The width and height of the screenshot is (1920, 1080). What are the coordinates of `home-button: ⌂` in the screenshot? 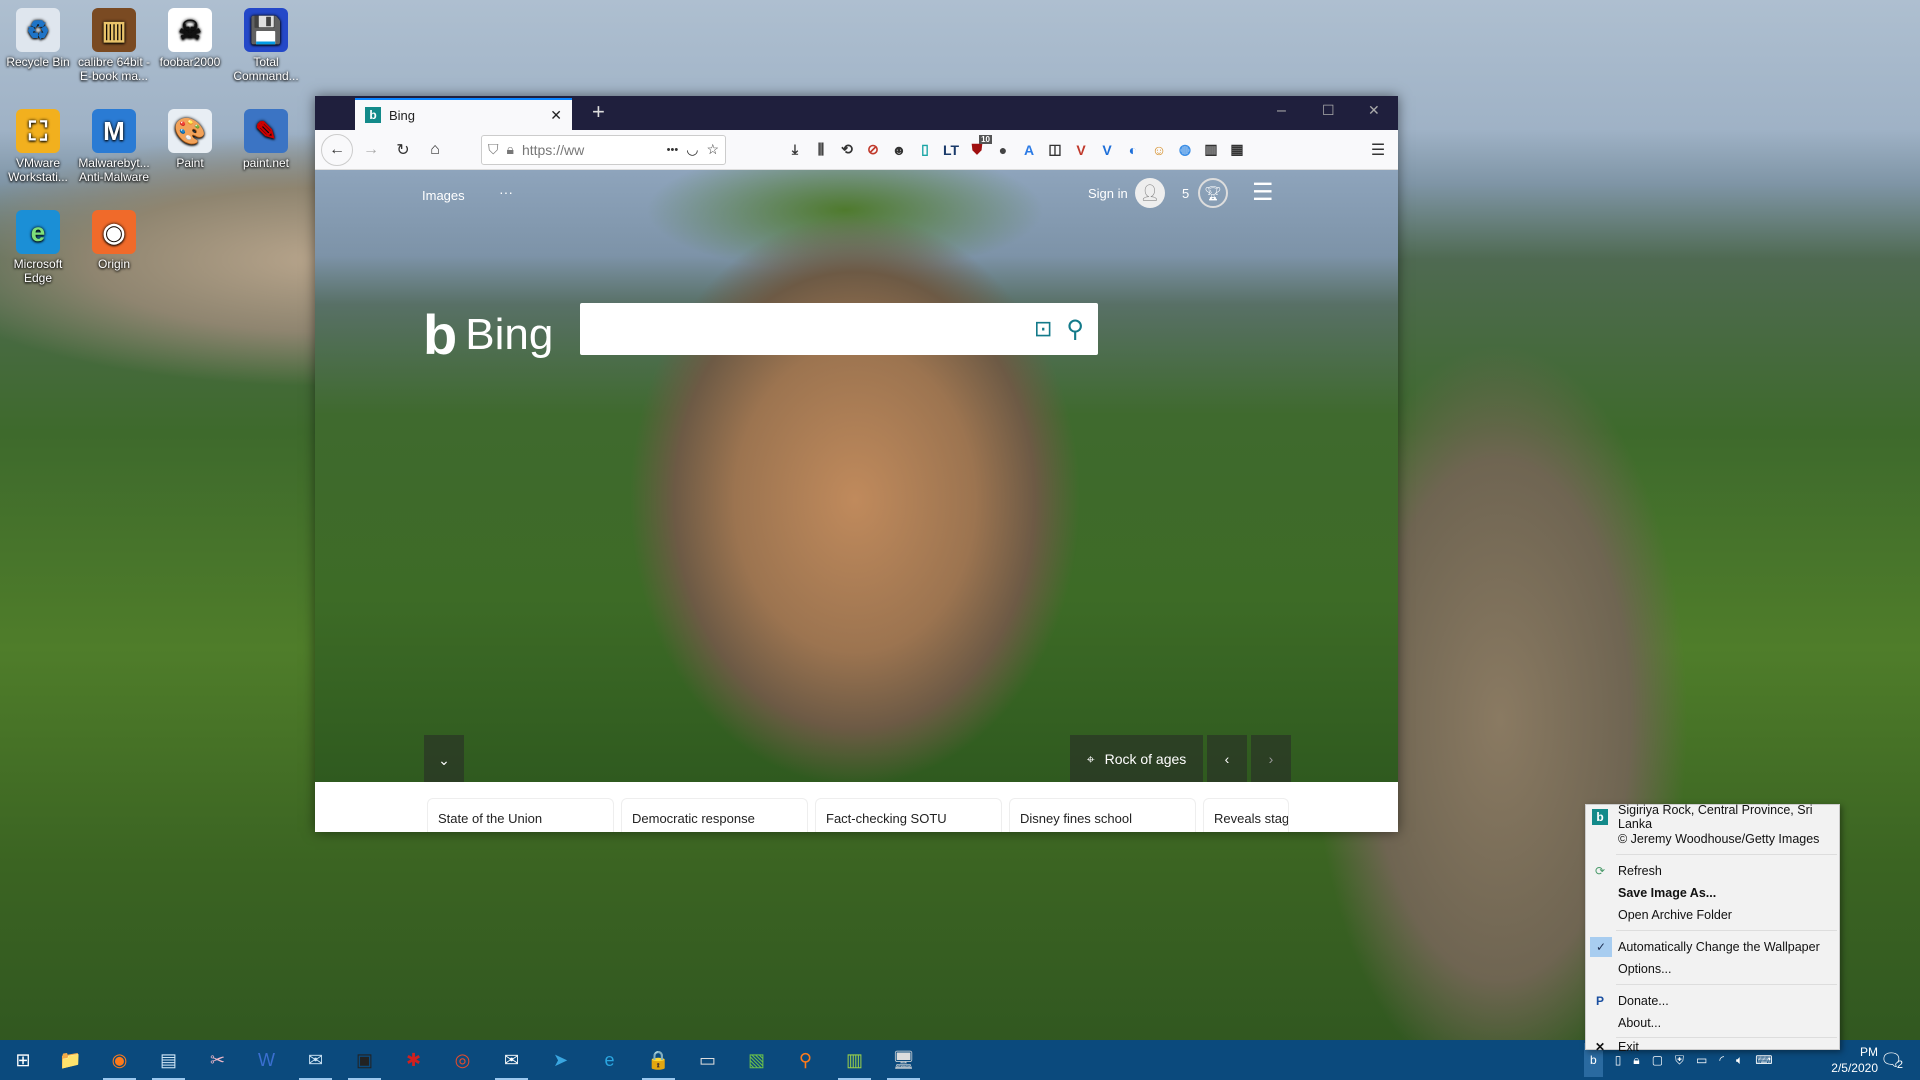 It's located at (435, 150).